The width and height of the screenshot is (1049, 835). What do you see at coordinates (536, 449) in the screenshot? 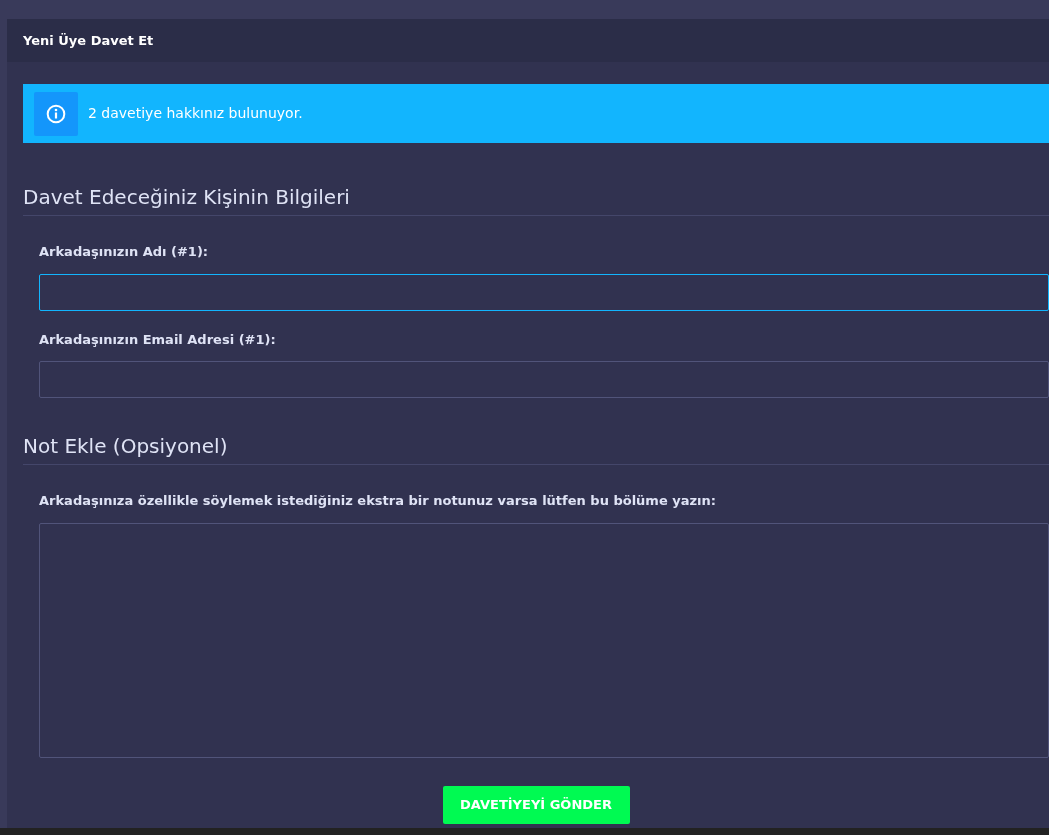
I see `section-heading: Not Ekle (Opsiyonel)` at bounding box center [536, 449].